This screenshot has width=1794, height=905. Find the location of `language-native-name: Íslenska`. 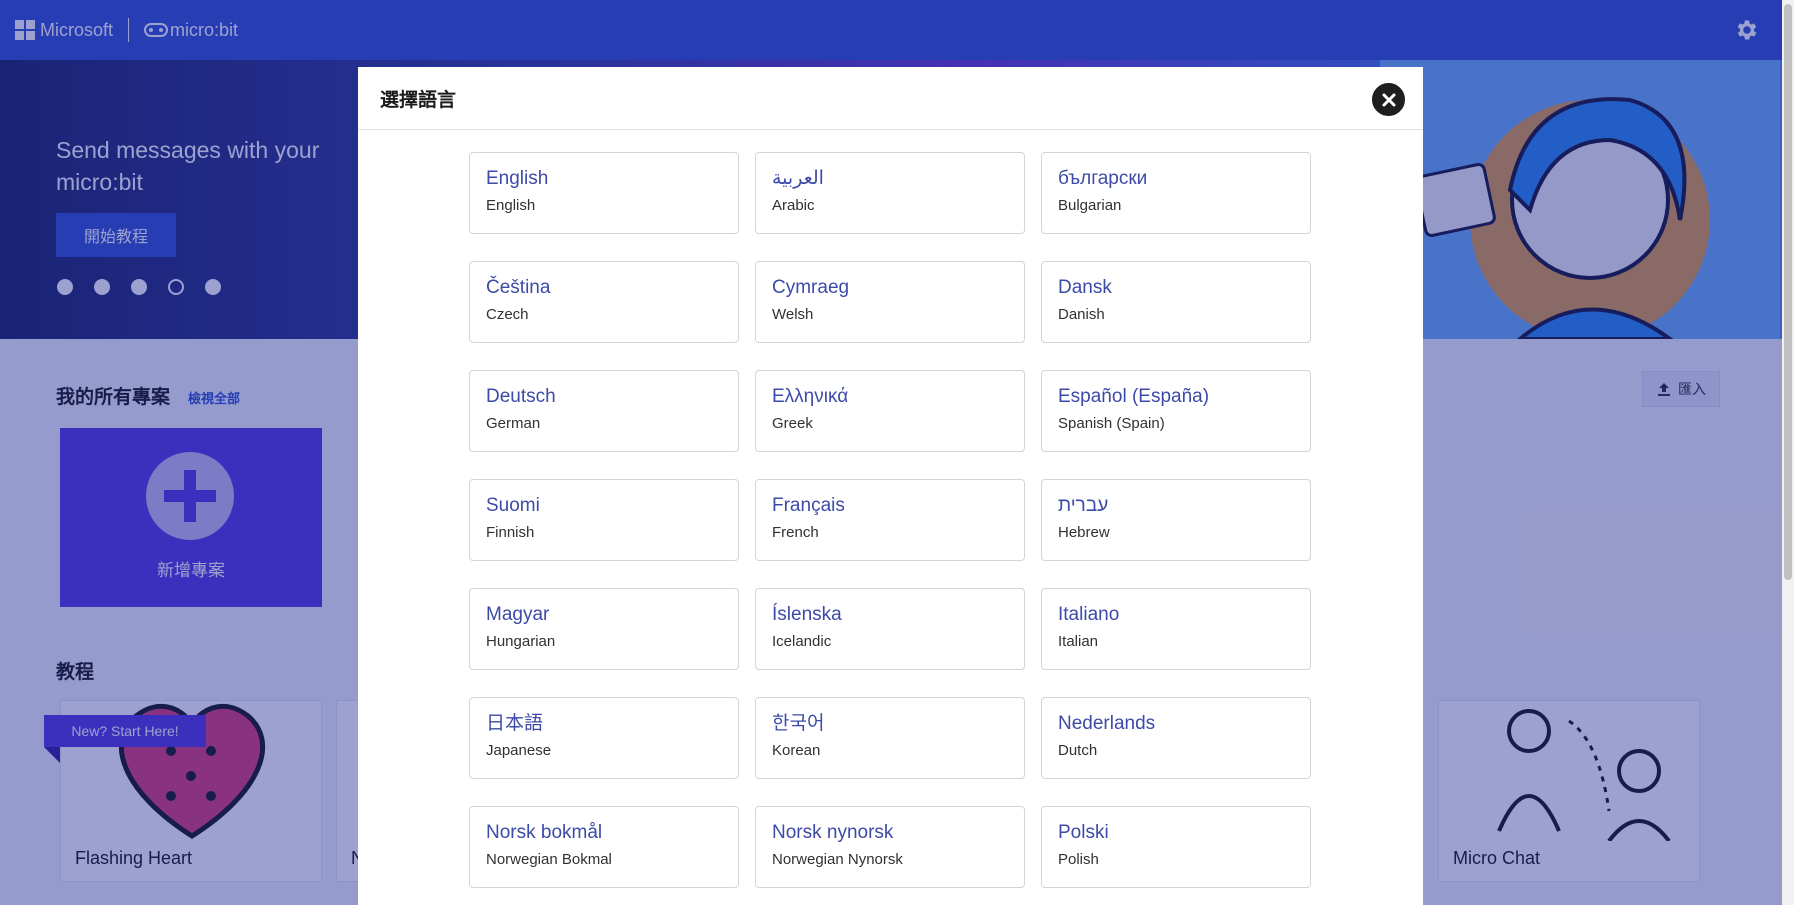

language-native-name: Íslenska is located at coordinates (807, 614).